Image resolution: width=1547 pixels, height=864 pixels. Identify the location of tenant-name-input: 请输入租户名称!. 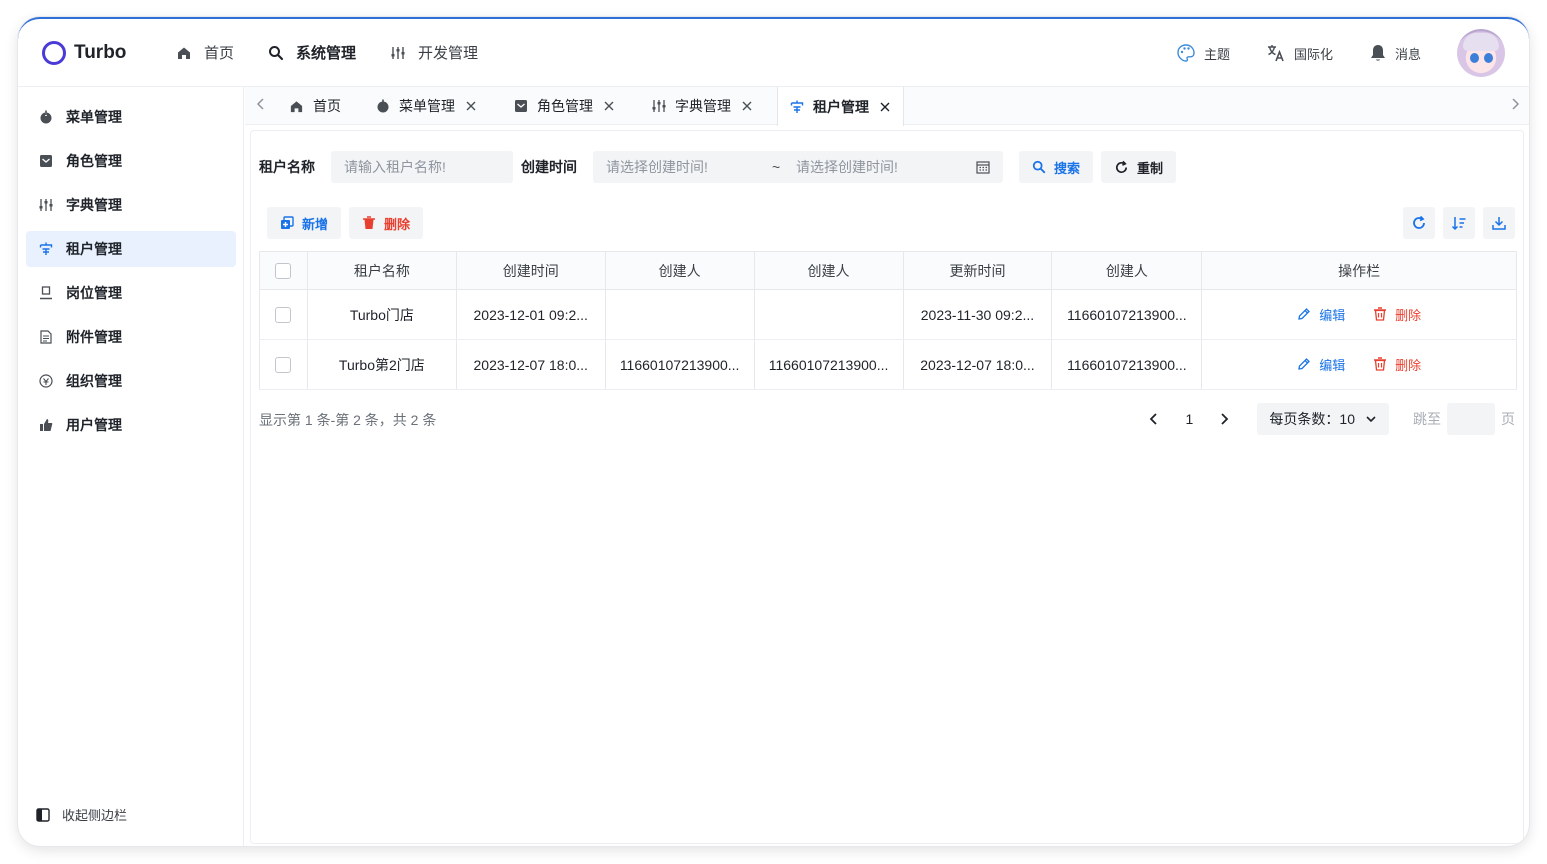
(422, 167).